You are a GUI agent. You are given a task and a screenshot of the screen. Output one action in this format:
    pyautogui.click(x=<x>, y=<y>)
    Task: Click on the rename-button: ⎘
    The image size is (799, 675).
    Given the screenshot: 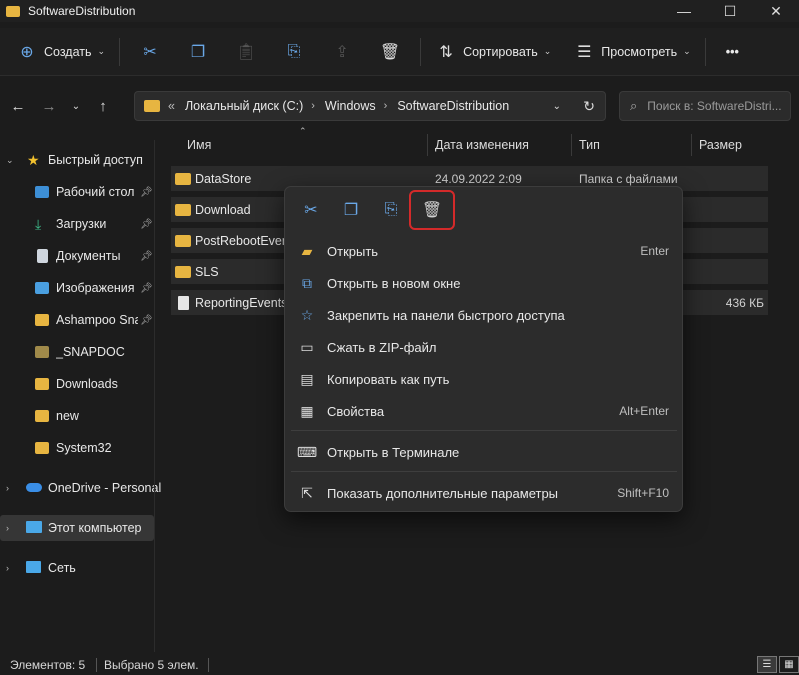 What is the action you would take?
    pyautogui.click(x=294, y=52)
    